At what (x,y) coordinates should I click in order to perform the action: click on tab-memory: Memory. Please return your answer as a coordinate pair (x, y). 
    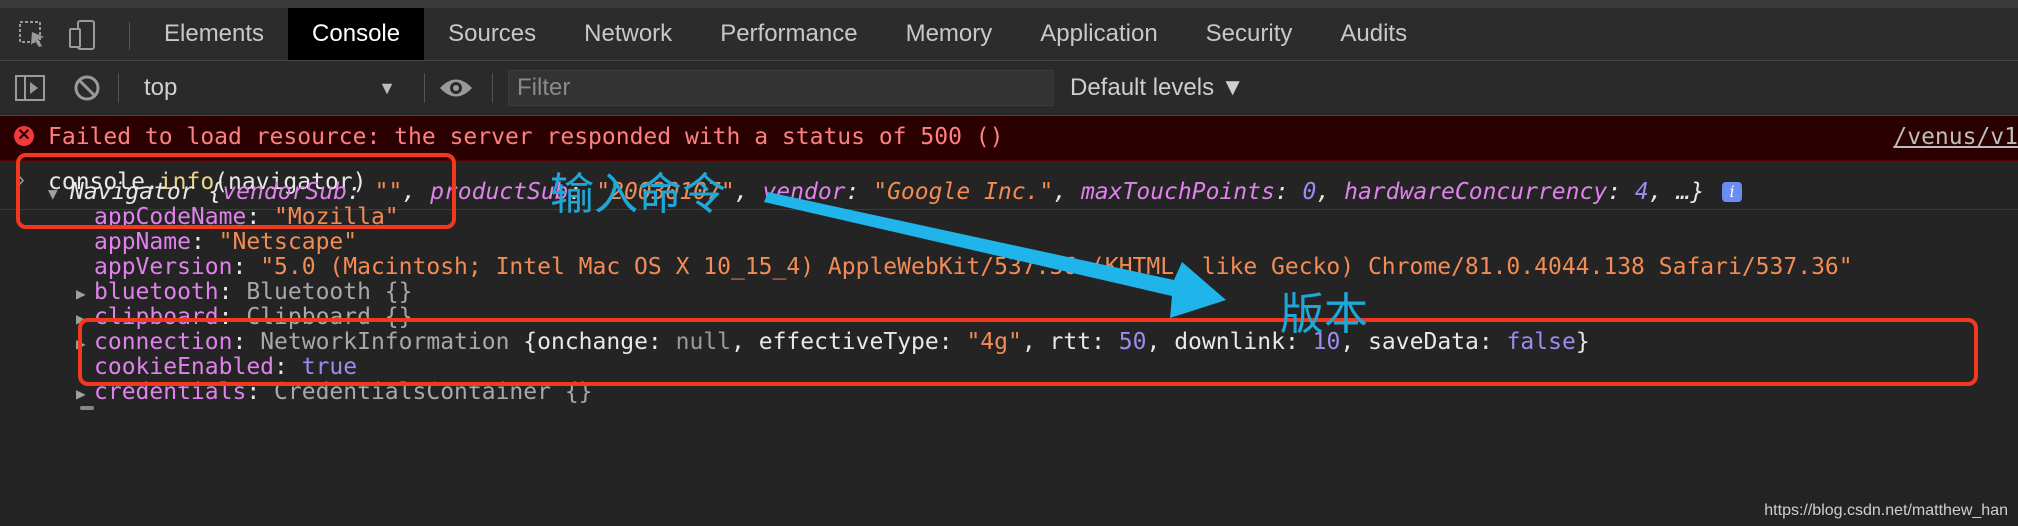
    Looking at the image, I should click on (949, 34).